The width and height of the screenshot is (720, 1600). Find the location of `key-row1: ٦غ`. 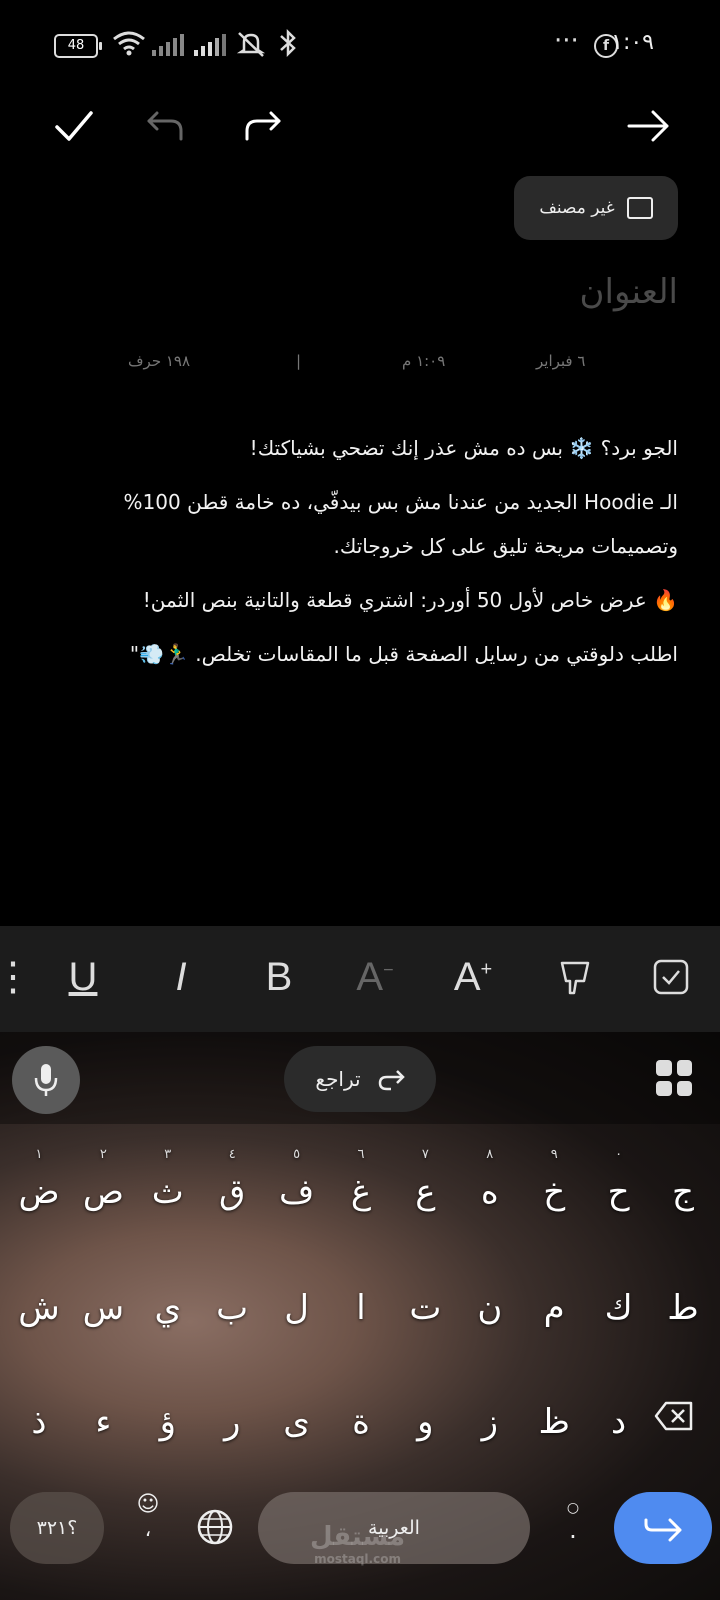

key-row1: ٦غ is located at coordinates (361, 1194).